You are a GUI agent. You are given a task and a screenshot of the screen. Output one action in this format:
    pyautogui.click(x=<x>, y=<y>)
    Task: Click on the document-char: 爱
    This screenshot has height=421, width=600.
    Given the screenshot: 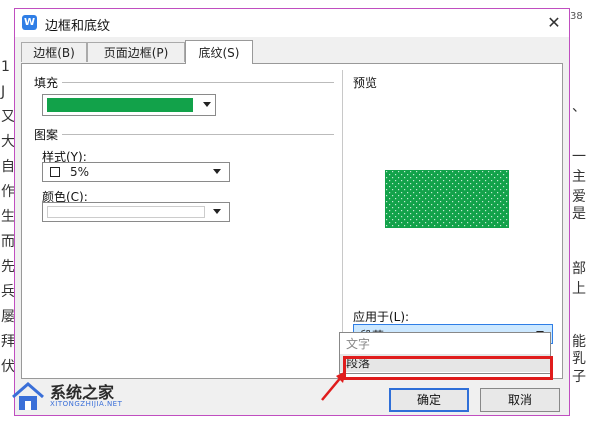 What is the action you would take?
    pyautogui.click(x=579, y=197)
    